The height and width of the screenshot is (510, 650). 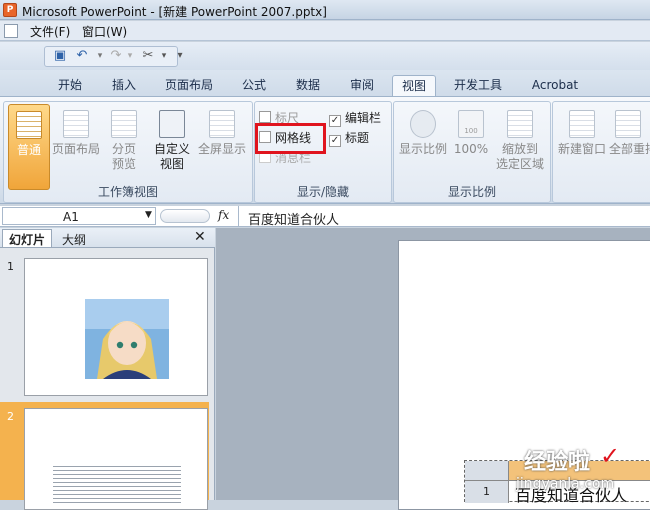 I want to click on zoom-selection-label-1: 缩放到, so click(x=519, y=149).